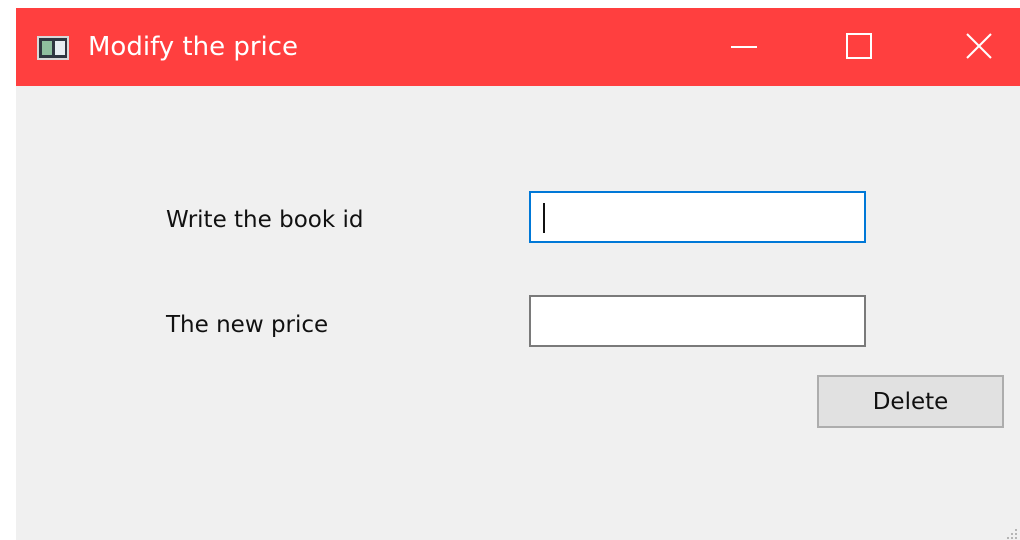 This screenshot has width=1020, height=540. Describe the element at coordinates (193, 47) in the screenshot. I see `window-title: Modify the price` at that location.